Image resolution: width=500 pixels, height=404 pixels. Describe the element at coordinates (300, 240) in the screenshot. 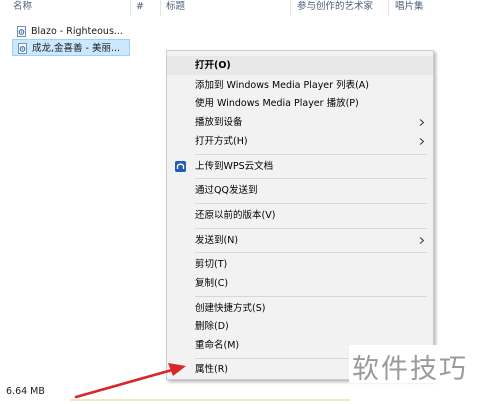

I see `menu-item-send-to: 发送到(N)` at that location.